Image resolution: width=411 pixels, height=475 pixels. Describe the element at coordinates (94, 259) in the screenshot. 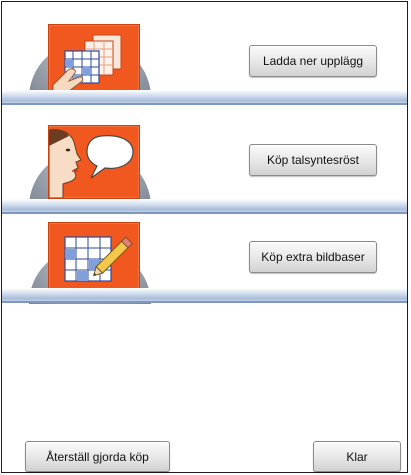

I see `picture-edit-icon` at that location.